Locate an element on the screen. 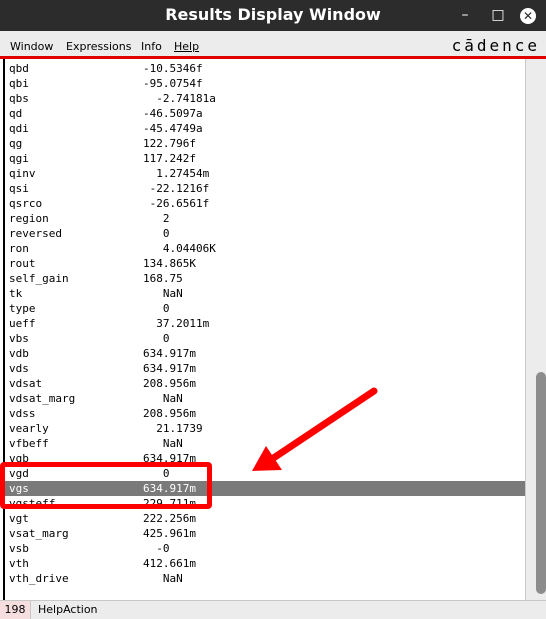 This screenshot has height=619, width=546. result-value: 134.865K is located at coordinates (169, 263).